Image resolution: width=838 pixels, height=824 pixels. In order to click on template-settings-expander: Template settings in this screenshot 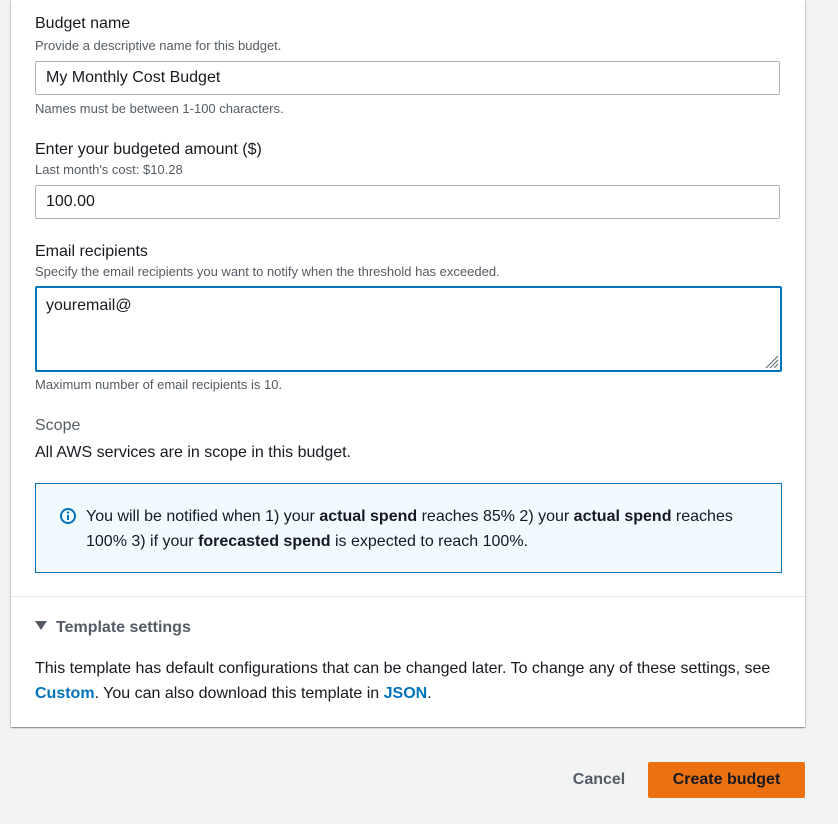, I will do `click(113, 628)`.